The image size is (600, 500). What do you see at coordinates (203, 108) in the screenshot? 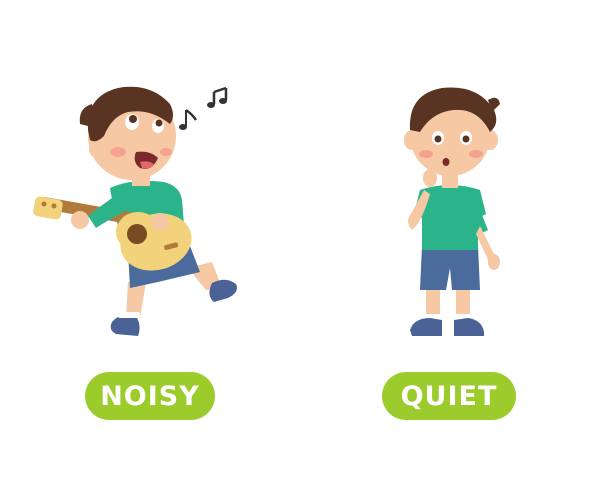
I see `music-notes-icon` at bounding box center [203, 108].